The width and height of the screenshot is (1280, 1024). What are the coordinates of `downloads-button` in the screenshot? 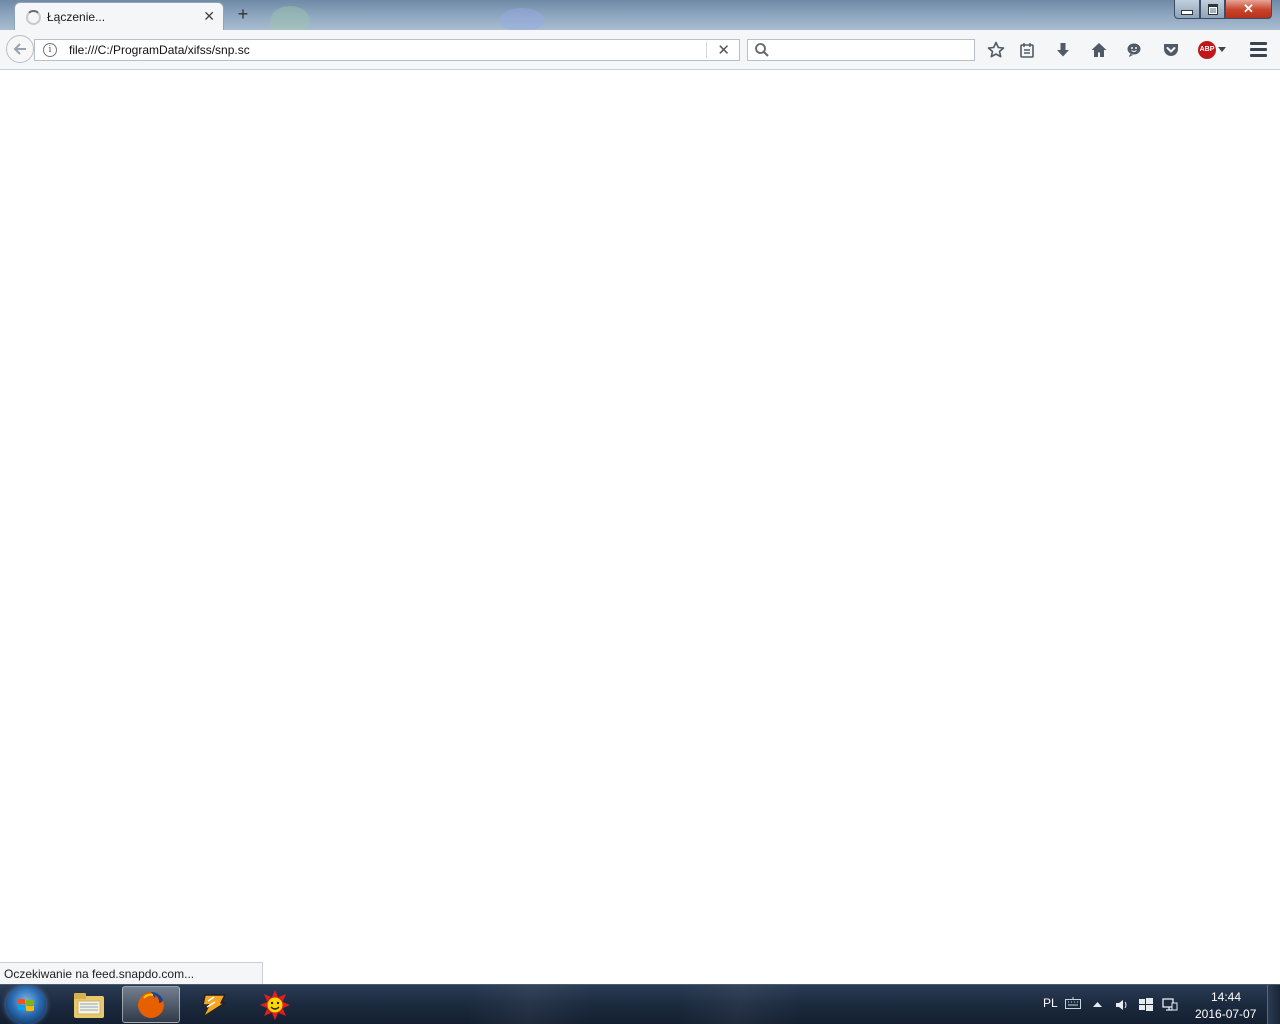 It's located at (1063, 50).